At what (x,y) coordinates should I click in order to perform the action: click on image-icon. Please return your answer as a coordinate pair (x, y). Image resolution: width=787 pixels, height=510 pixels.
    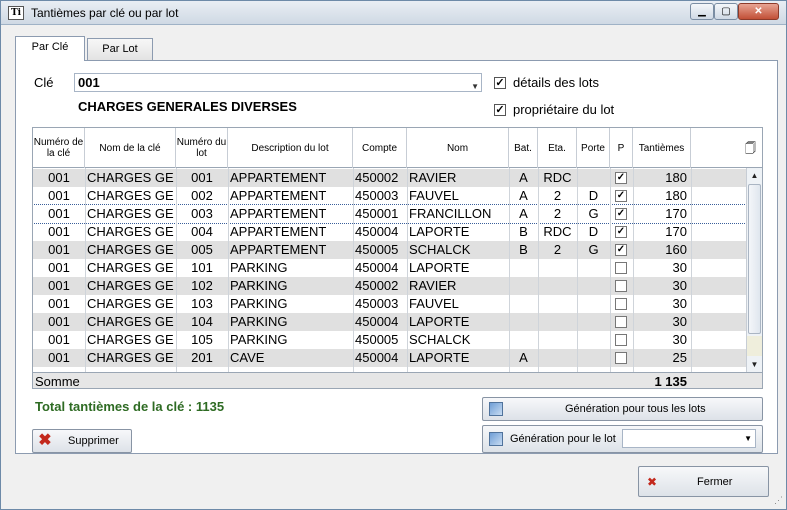
    Looking at the image, I should click on (496, 439).